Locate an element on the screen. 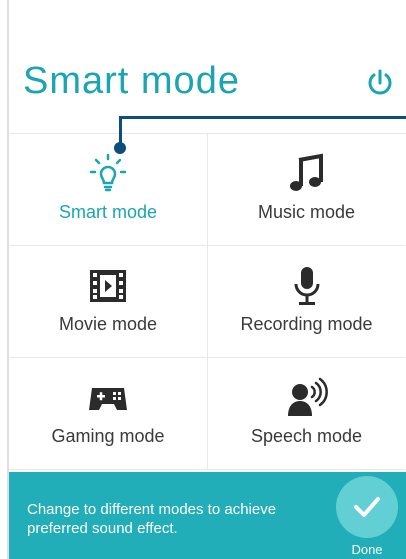  page-title: Smart mode is located at coordinates (131, 81).